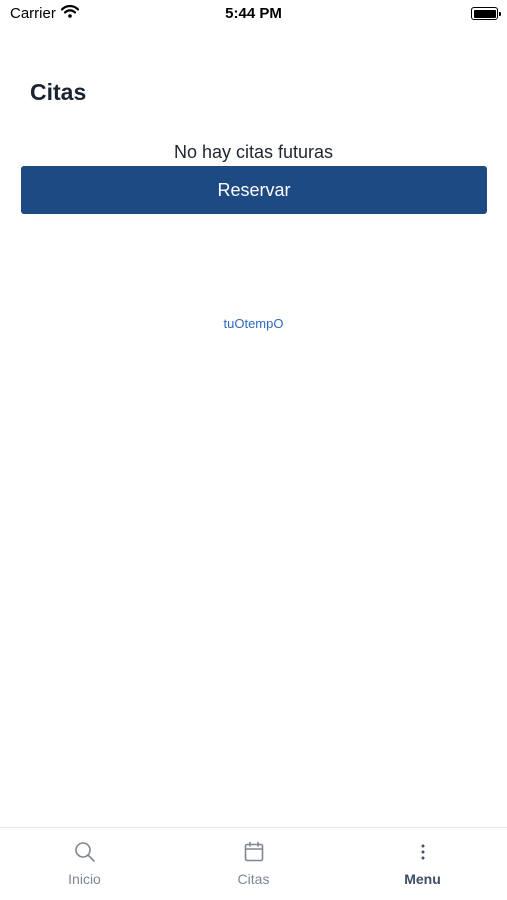  I want to click on tab-menu: Menu, so click(422, 864).